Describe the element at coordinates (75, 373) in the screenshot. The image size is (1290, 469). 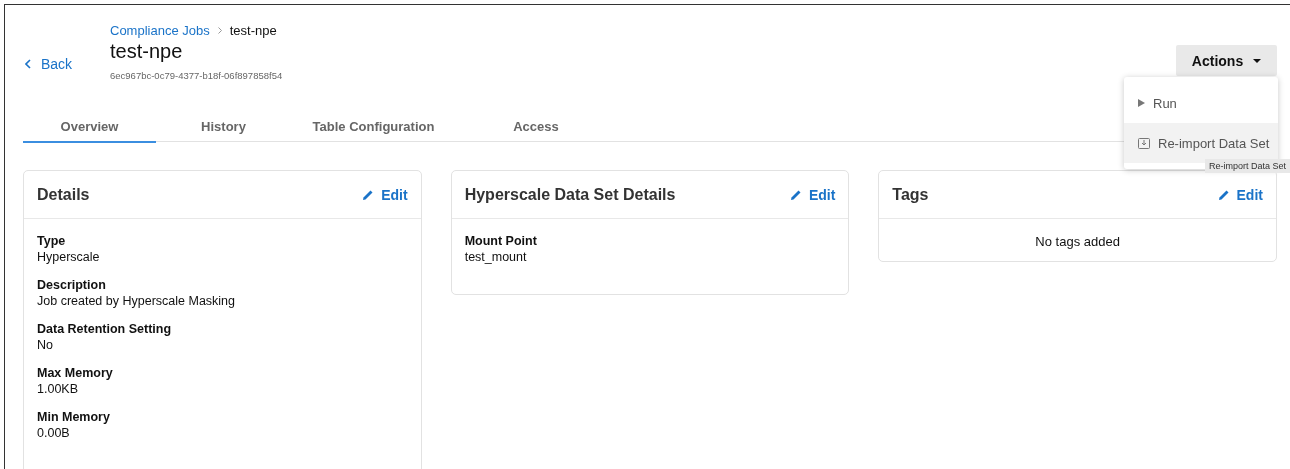
I see `field-label: Max Memory` at that location.